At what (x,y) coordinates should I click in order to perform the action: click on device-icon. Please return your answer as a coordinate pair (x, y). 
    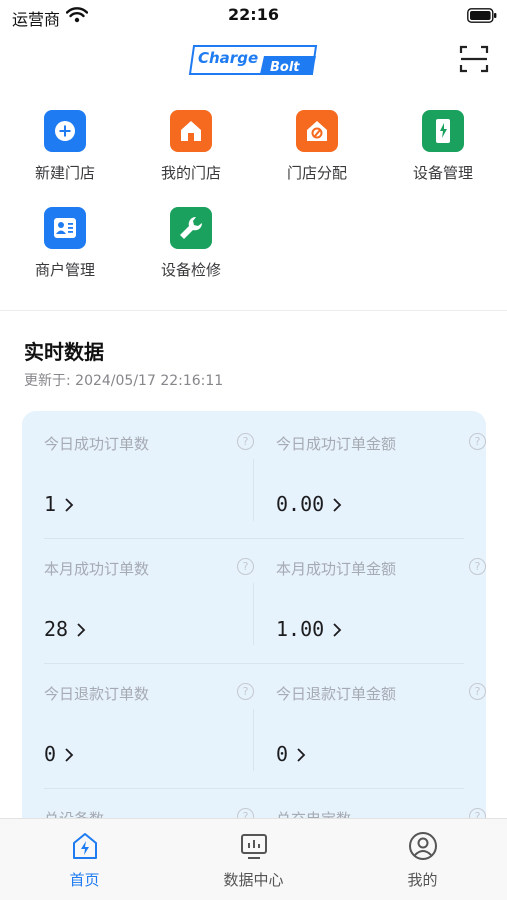
    Looking at the image, I should click on (443, 131).